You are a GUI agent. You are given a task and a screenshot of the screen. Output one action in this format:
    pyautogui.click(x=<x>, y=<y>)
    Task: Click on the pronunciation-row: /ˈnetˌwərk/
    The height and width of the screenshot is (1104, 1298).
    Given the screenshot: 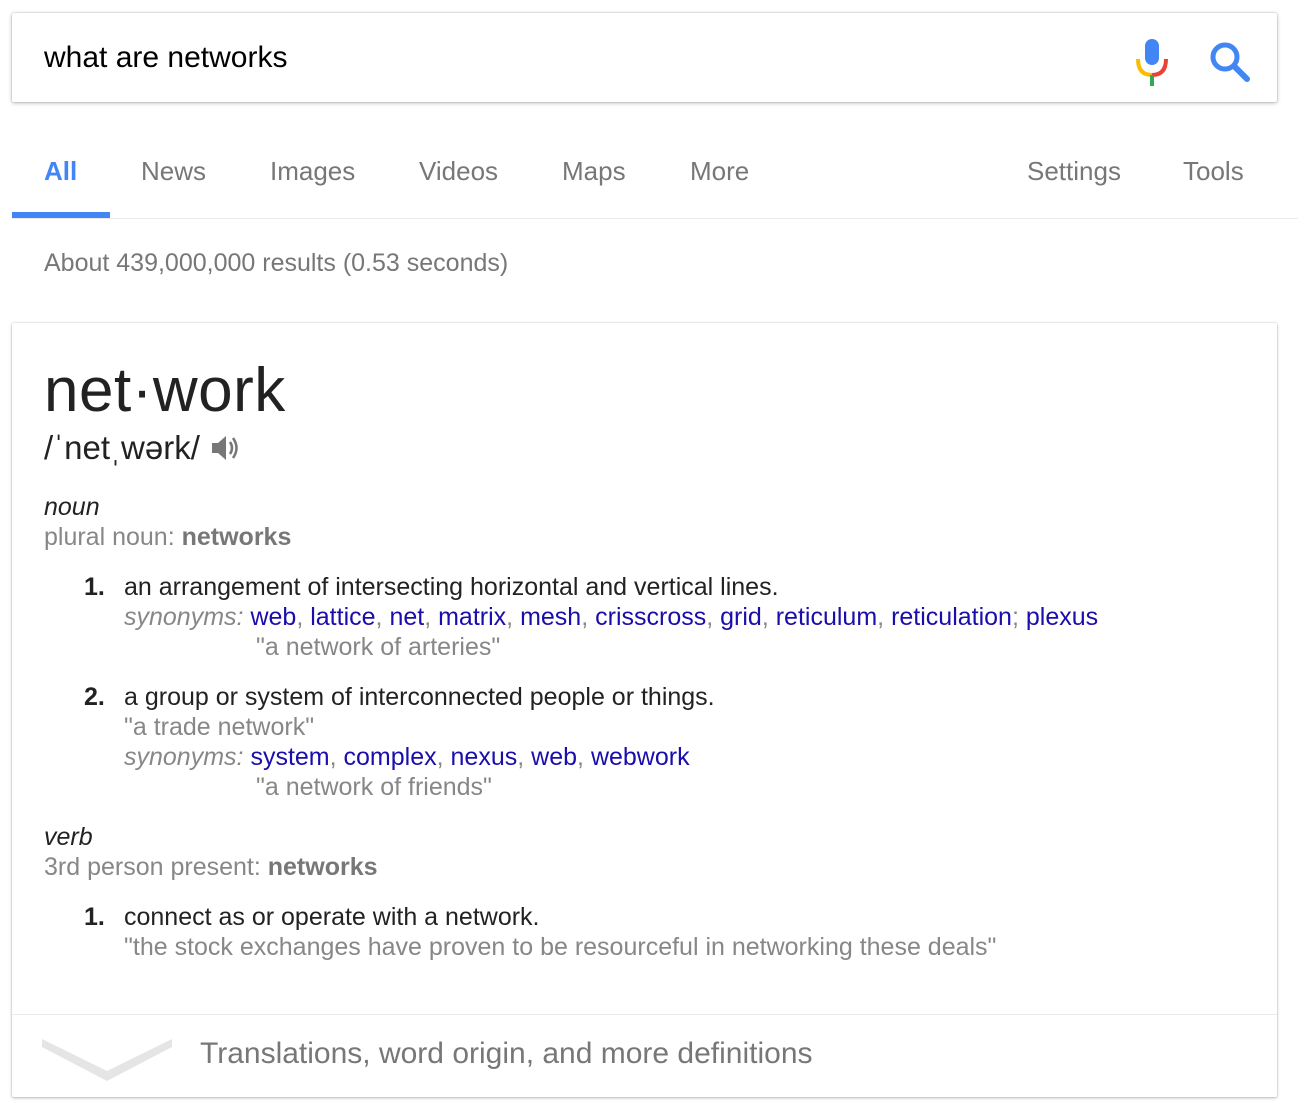 What is the action you would take?
    pyautogui.click(x=143, y=448)
    